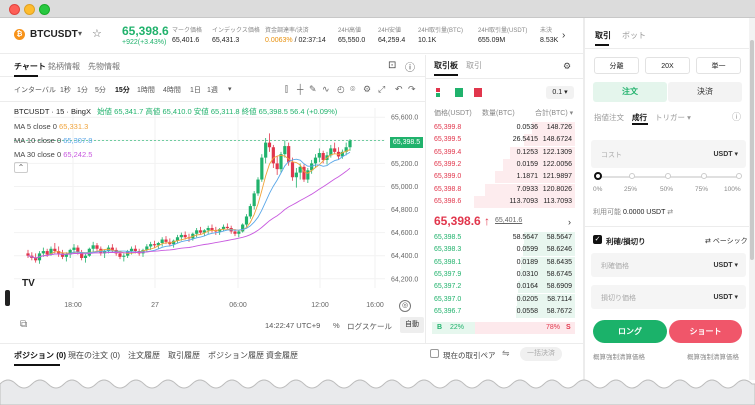  What do you see at coordinates (104, 66) in the screenshot?
I see `tab-futures-info: 先物情報` at bounding box center [104, 66].